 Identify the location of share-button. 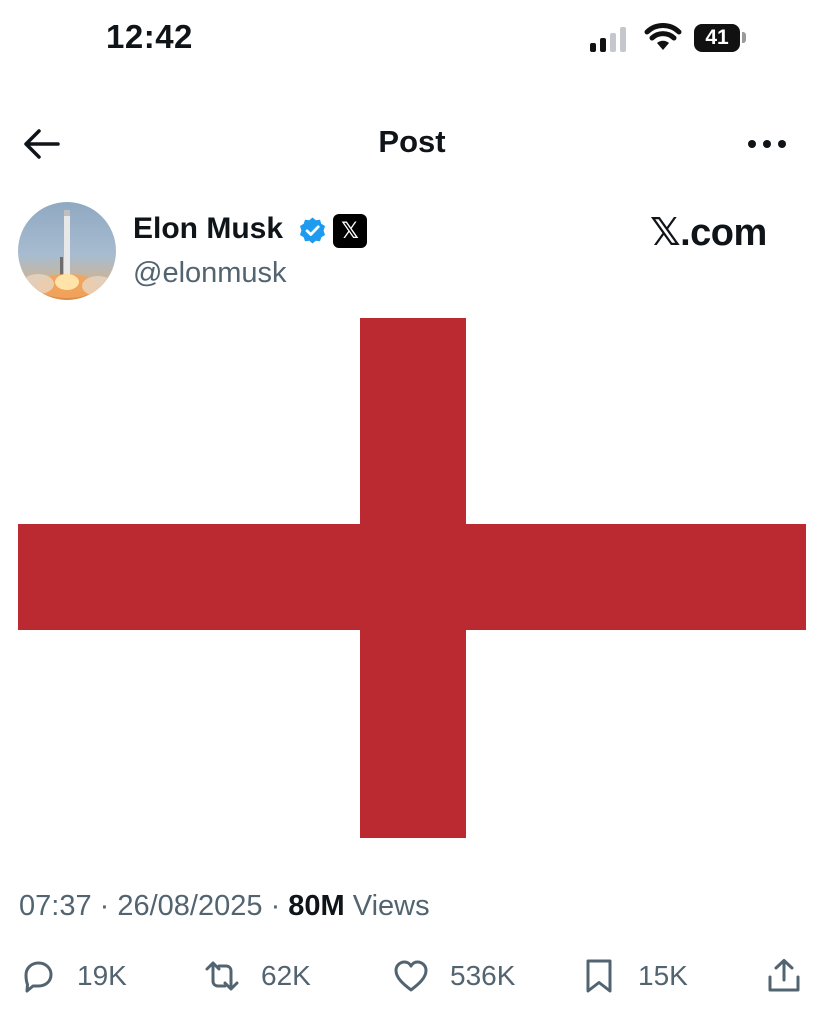
(784, 976).